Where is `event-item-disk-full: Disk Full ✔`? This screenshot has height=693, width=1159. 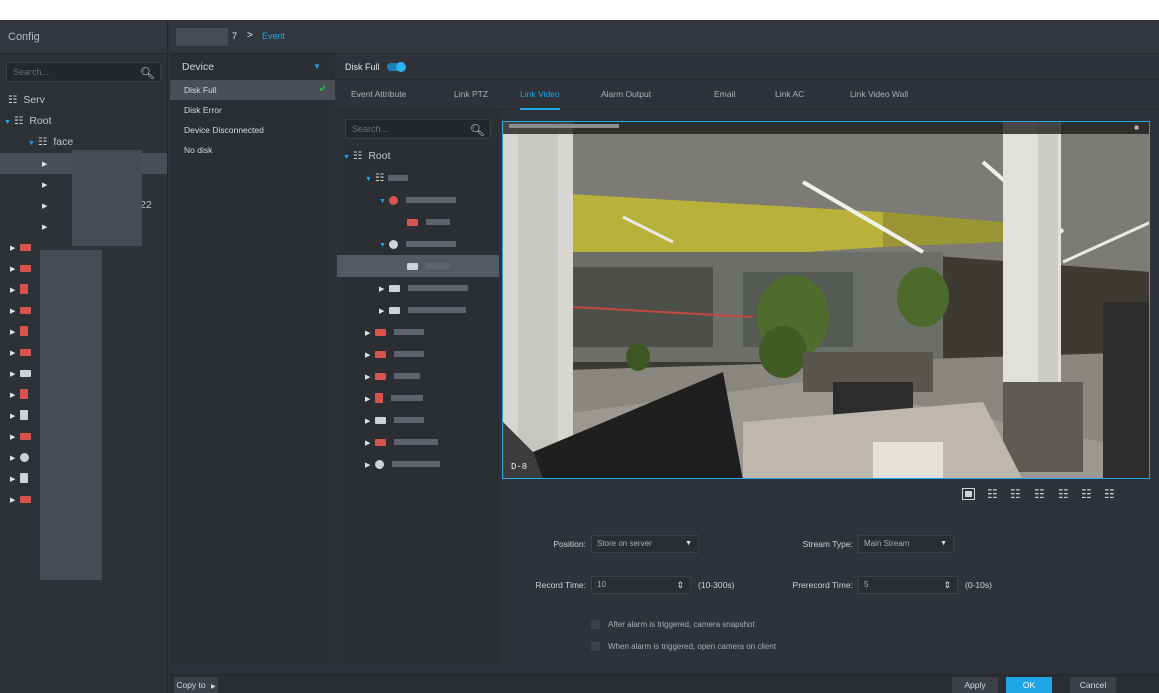 event-item-disk-full: Disk Full ✔ is located at coordinates (252, 90).